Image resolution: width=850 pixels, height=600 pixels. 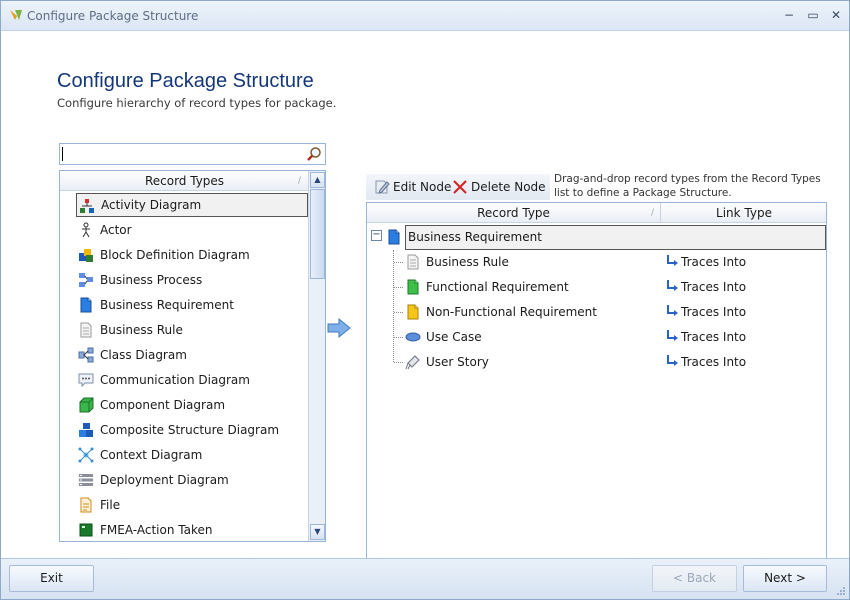 What do you see at coordinates (412, 362) in the screenshot?
I see `user-story-icon` at bounding box center [412, 362].